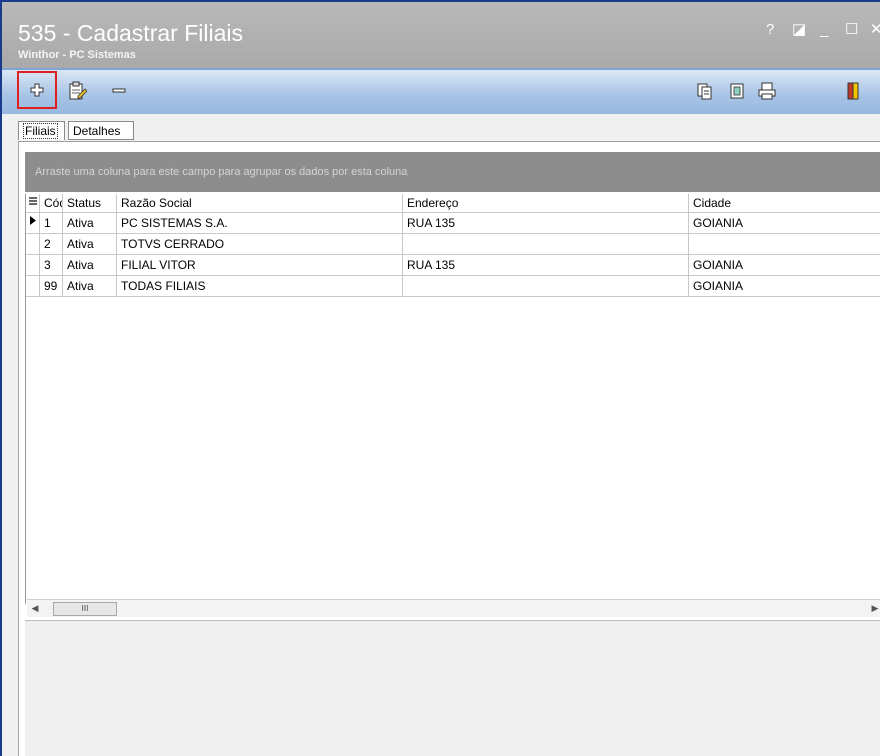  I want to click on tab-detalhes: Detalhes, so click(101, 130).